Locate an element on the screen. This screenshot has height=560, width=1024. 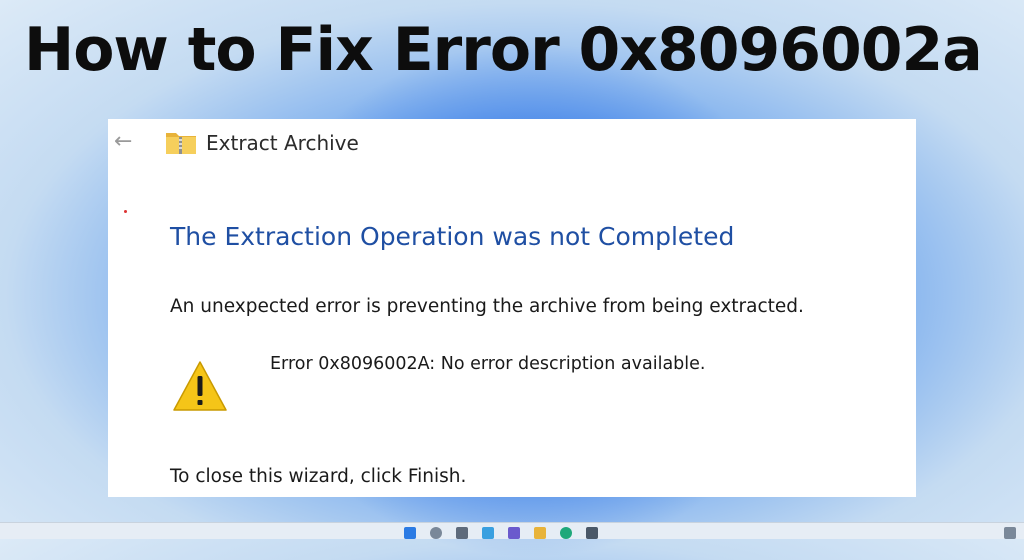
zip-folder-icon is located at coordinates (181, 143).